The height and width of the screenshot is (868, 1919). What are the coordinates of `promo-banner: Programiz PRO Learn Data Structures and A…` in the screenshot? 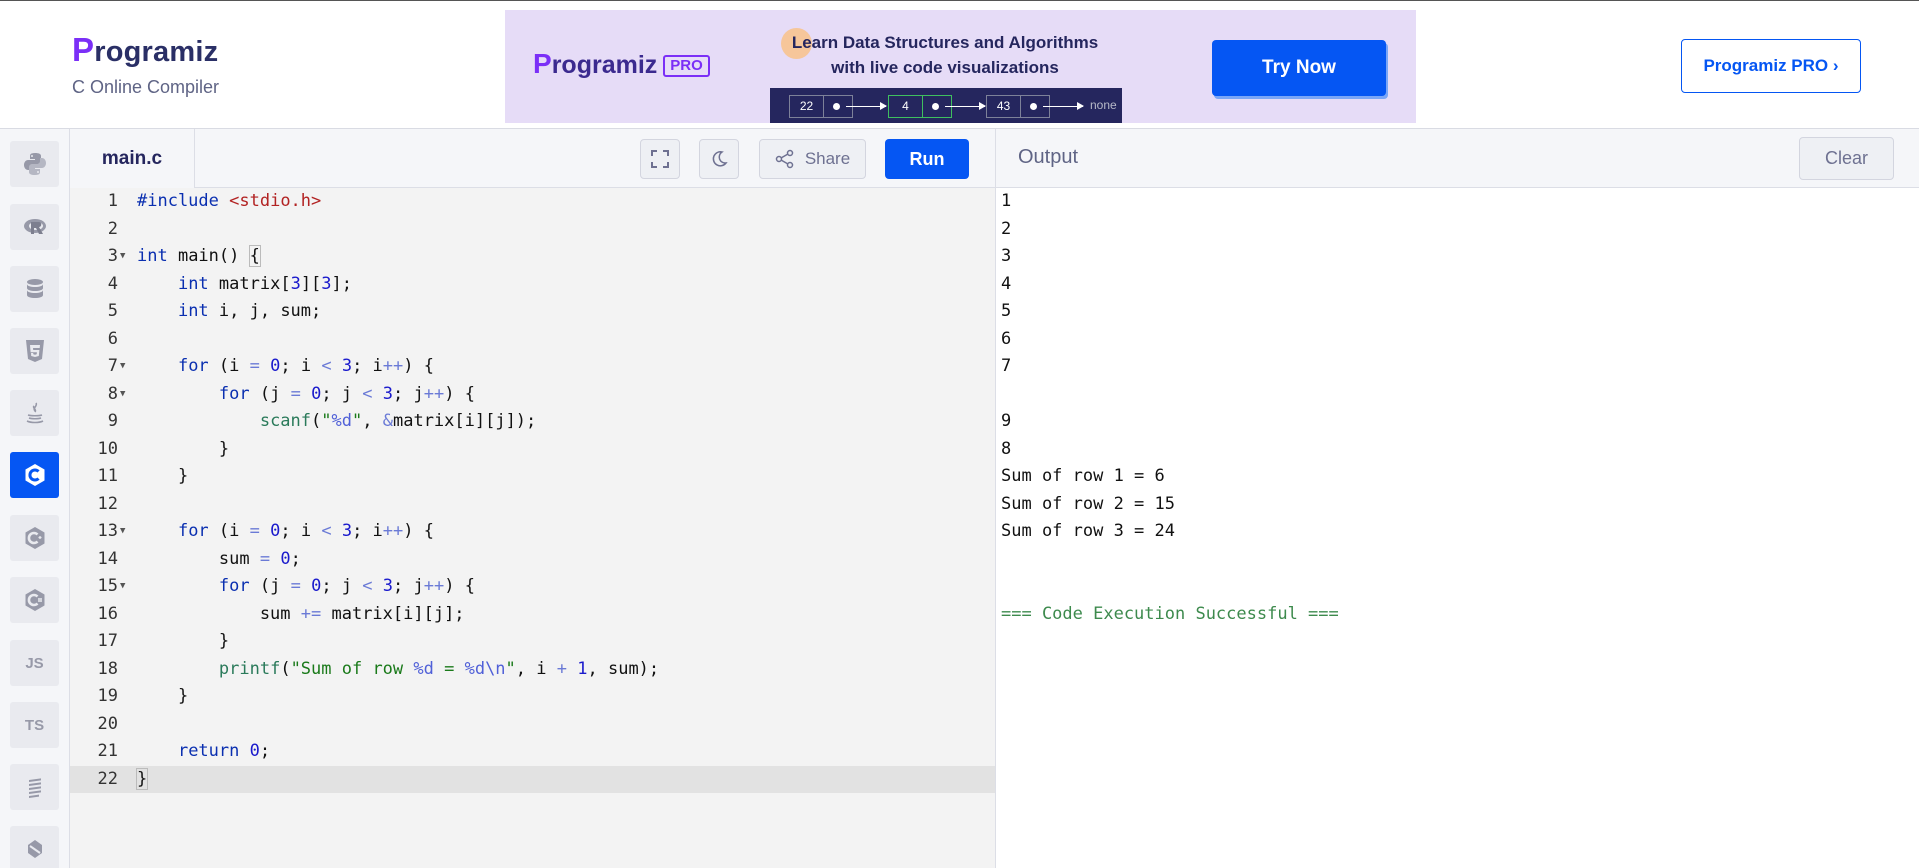 It's located at (960, 66).